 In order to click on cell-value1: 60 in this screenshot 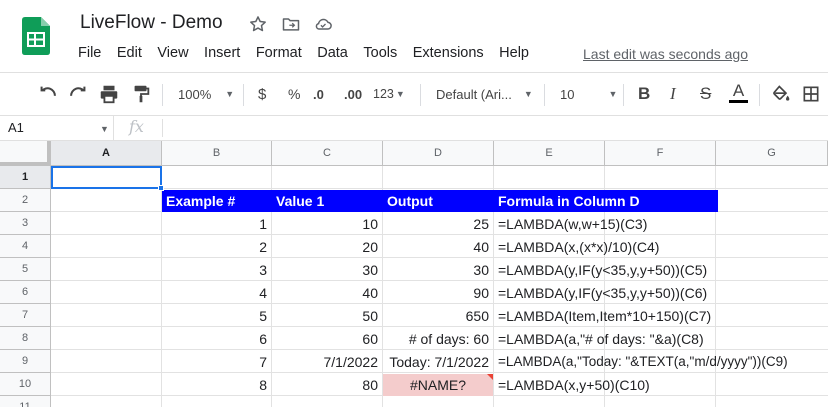, I will do `click(327, 339)`.